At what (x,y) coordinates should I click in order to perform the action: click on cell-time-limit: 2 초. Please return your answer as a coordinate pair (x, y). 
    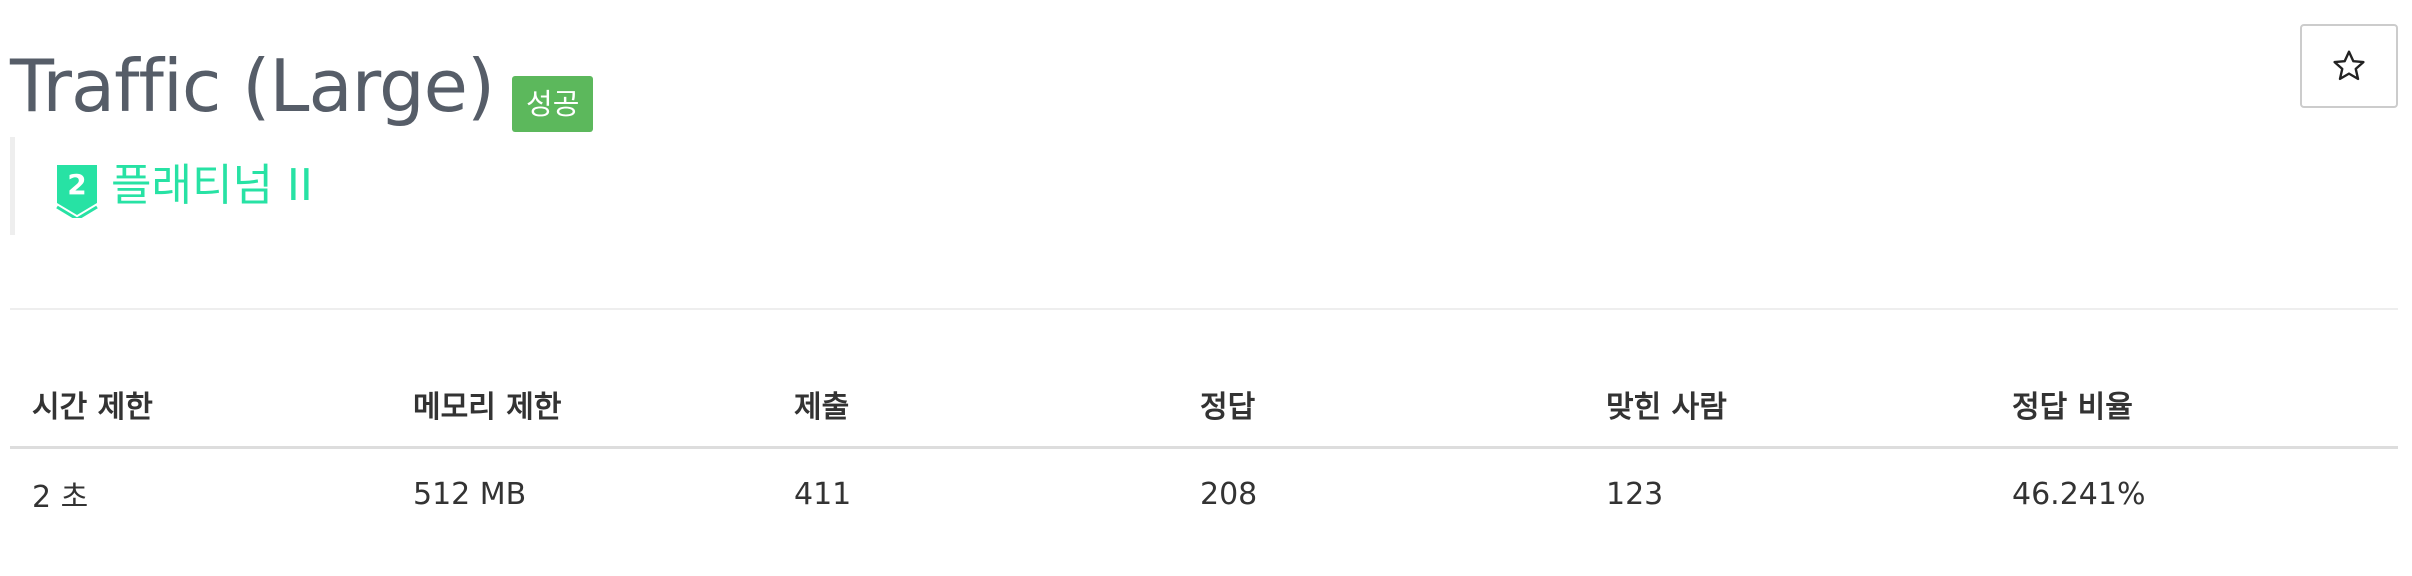
    Looking at the image, I should click on (60, 497).